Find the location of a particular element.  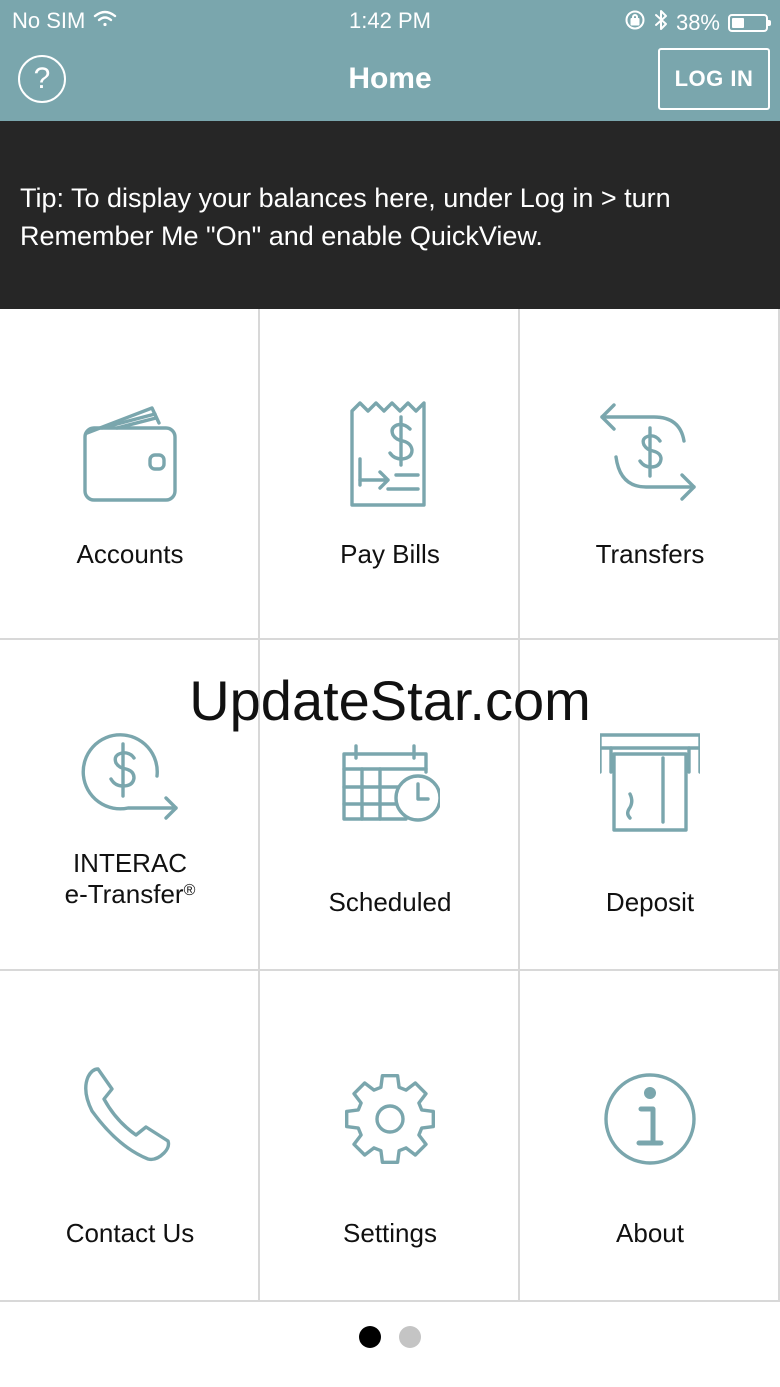

tile-label-text: e-Transfer is located at coordinates (124, 894).